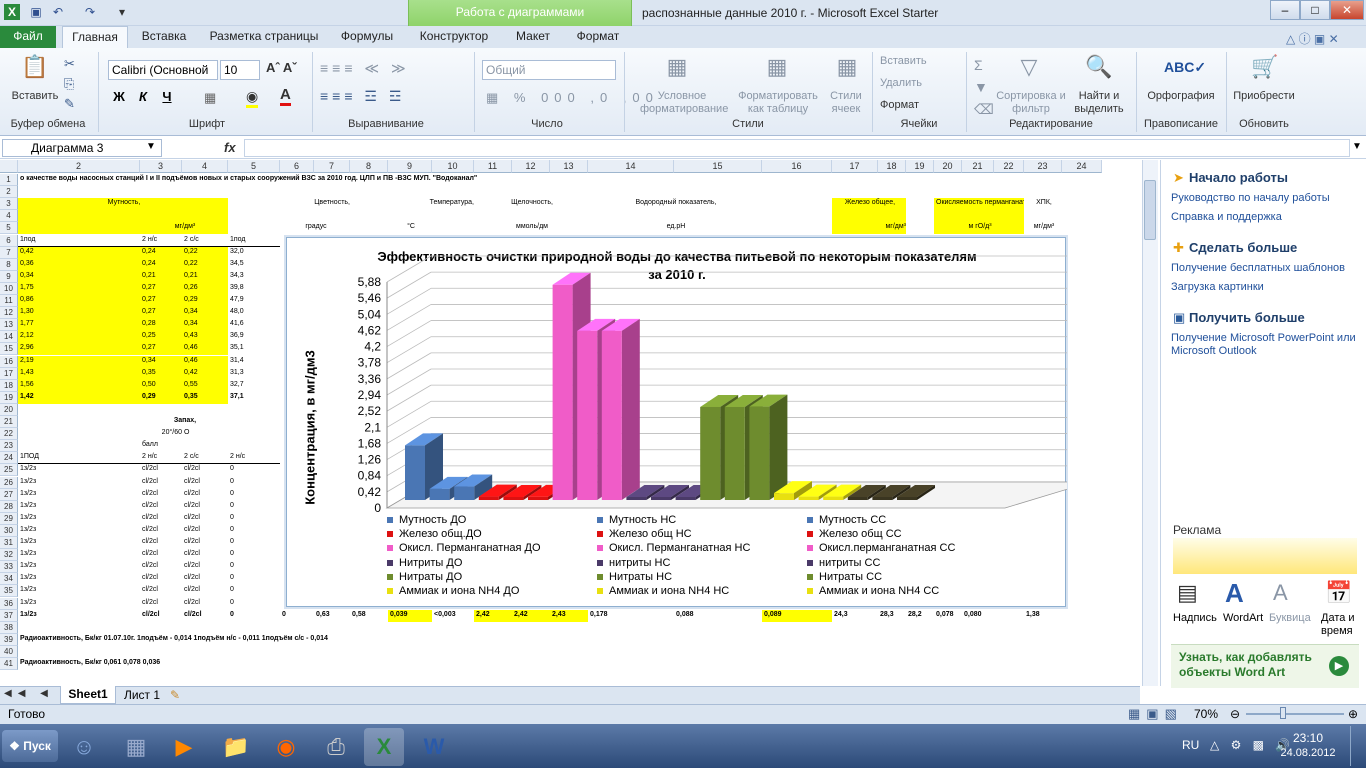  Describe the element at coordinates (1150, 210) in the screenshot. I see `scrollbar-thumb` at that location.